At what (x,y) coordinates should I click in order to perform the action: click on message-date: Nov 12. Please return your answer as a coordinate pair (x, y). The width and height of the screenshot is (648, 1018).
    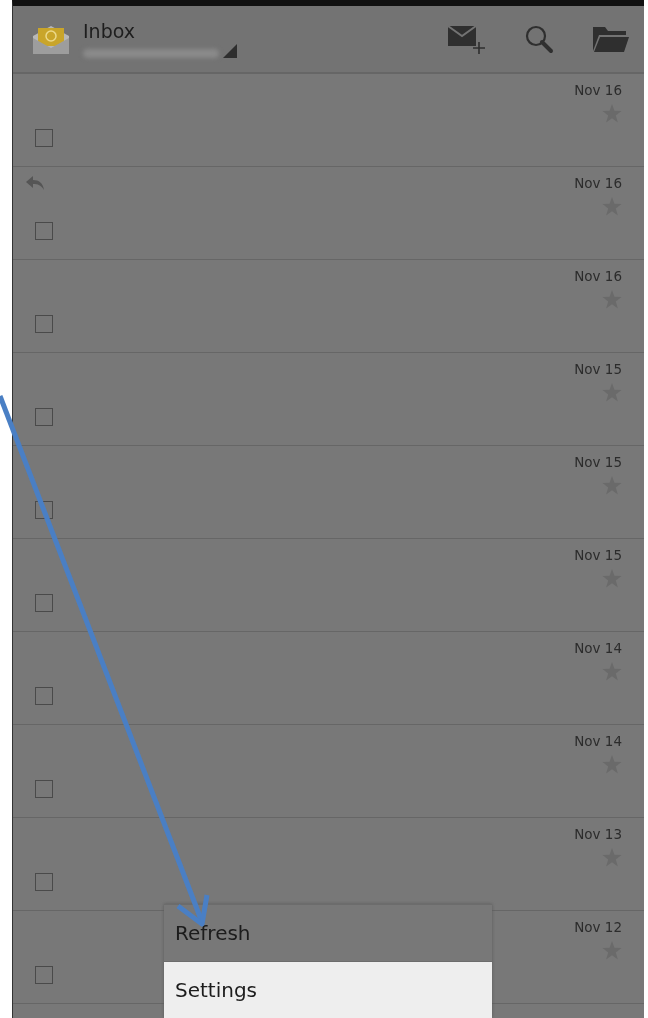
    Looking at the image, I should click on (598, 927).